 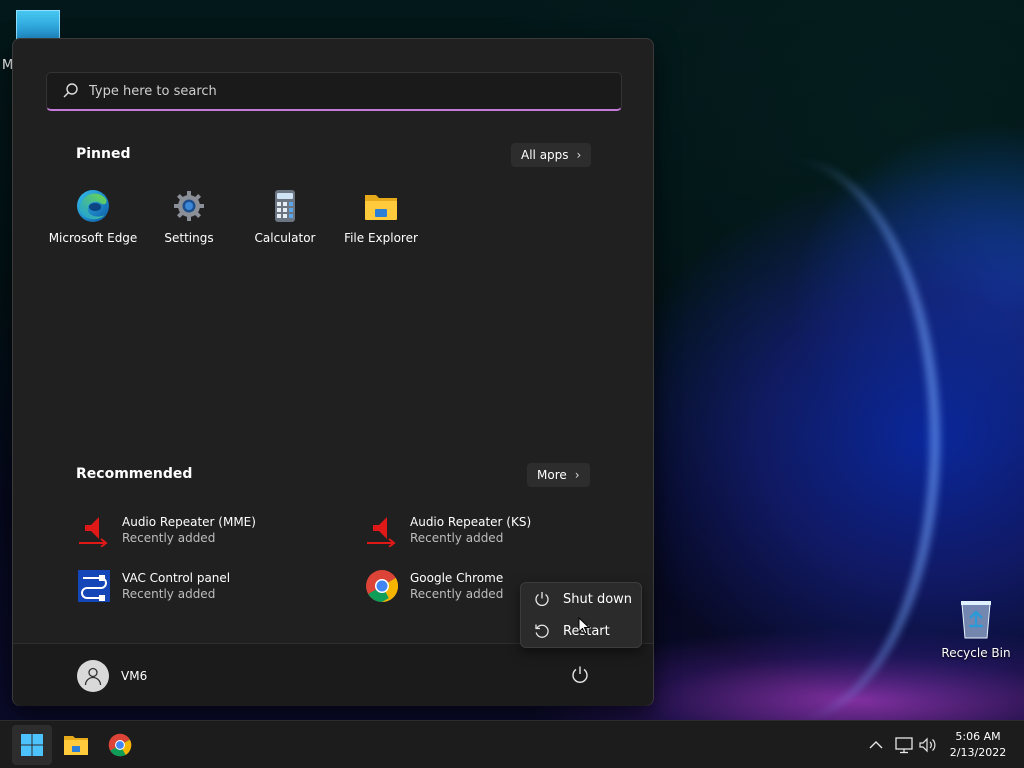 What do you see at coordinates (904, 745) in the screenshot?
I see `network-icon` at bounding box center [904, 745].